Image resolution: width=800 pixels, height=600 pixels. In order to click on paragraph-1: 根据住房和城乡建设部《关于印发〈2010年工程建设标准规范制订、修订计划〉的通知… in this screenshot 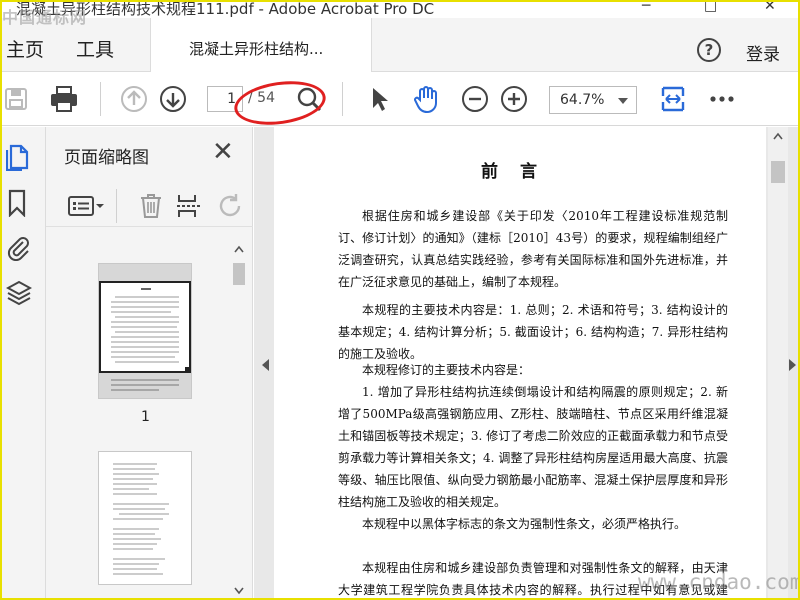, I will do `click(533, 249)`.